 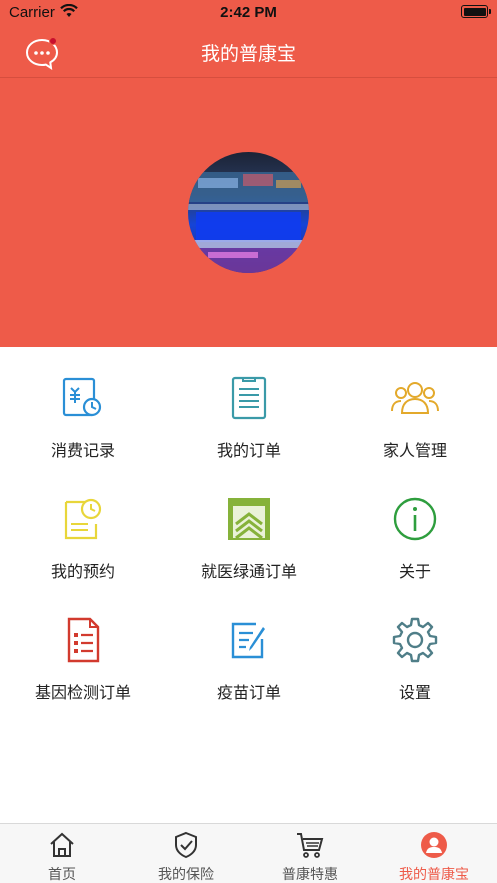 I want to click on tab-my-pukangbao: 我的普康宝, so click(x=434, y=853).